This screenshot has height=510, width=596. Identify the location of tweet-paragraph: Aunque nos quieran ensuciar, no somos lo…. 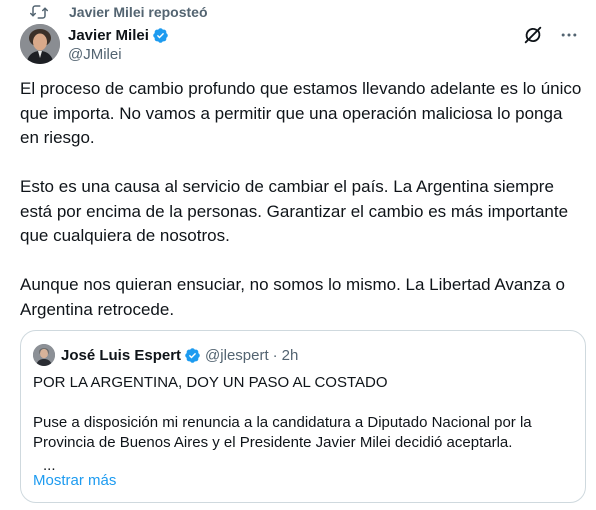
(292, 297).